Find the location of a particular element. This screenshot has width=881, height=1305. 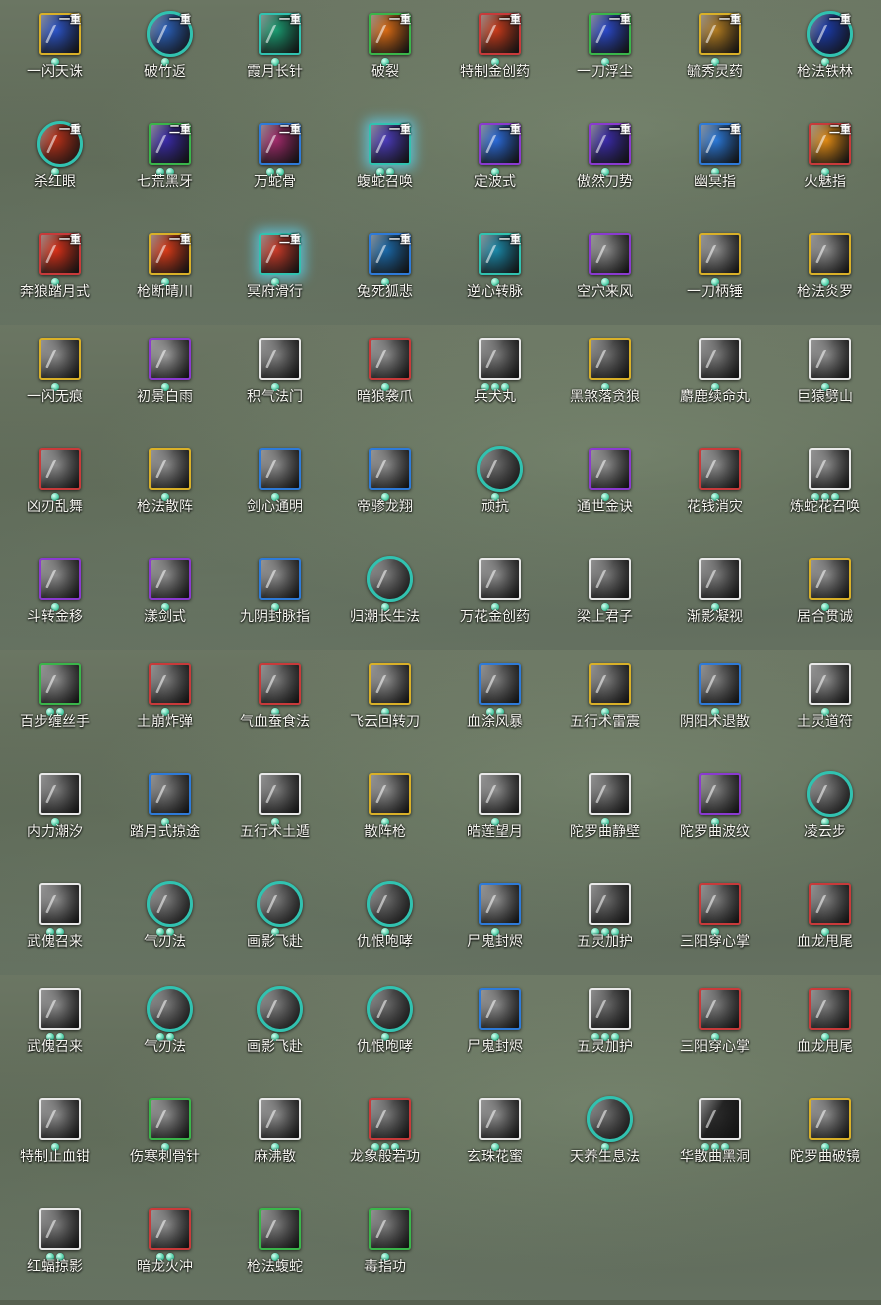

skill-cell: 兵犬丸 is located at coordinates (495, 380).